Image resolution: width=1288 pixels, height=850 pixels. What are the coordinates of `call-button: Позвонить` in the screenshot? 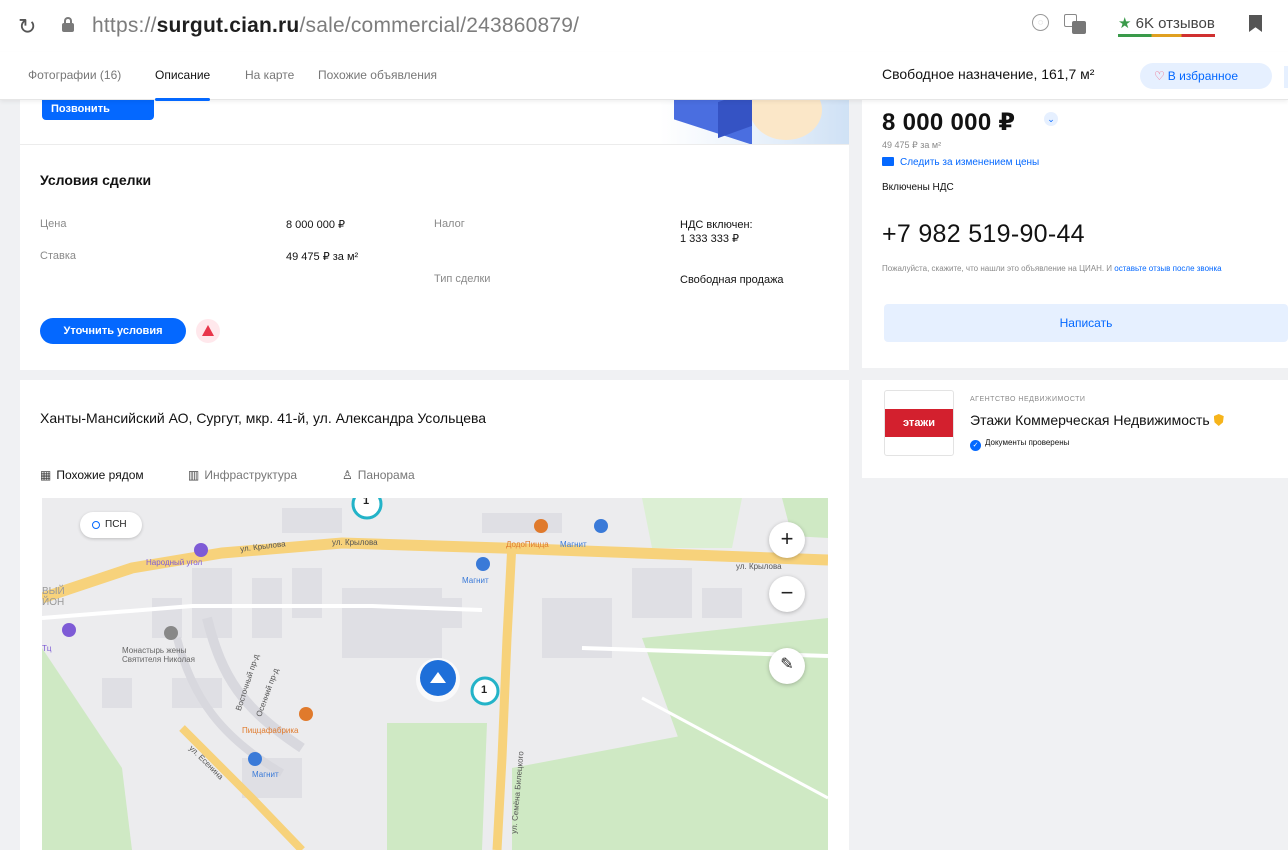 It's located at (98, 110).